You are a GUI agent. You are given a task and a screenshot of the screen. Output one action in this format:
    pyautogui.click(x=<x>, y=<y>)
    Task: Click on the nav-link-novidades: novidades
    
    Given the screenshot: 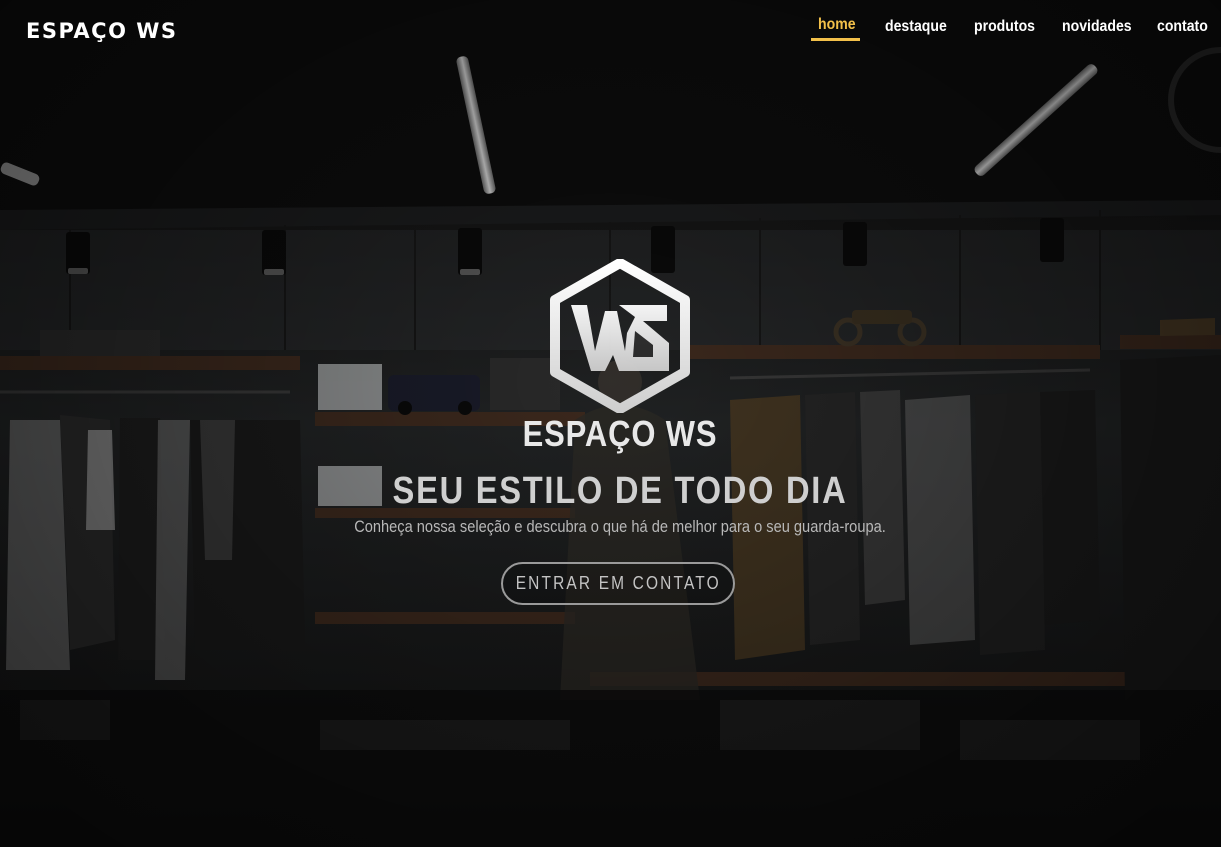 What is the action you would take?
    pyautogui.click(x=1097, y=27)
    